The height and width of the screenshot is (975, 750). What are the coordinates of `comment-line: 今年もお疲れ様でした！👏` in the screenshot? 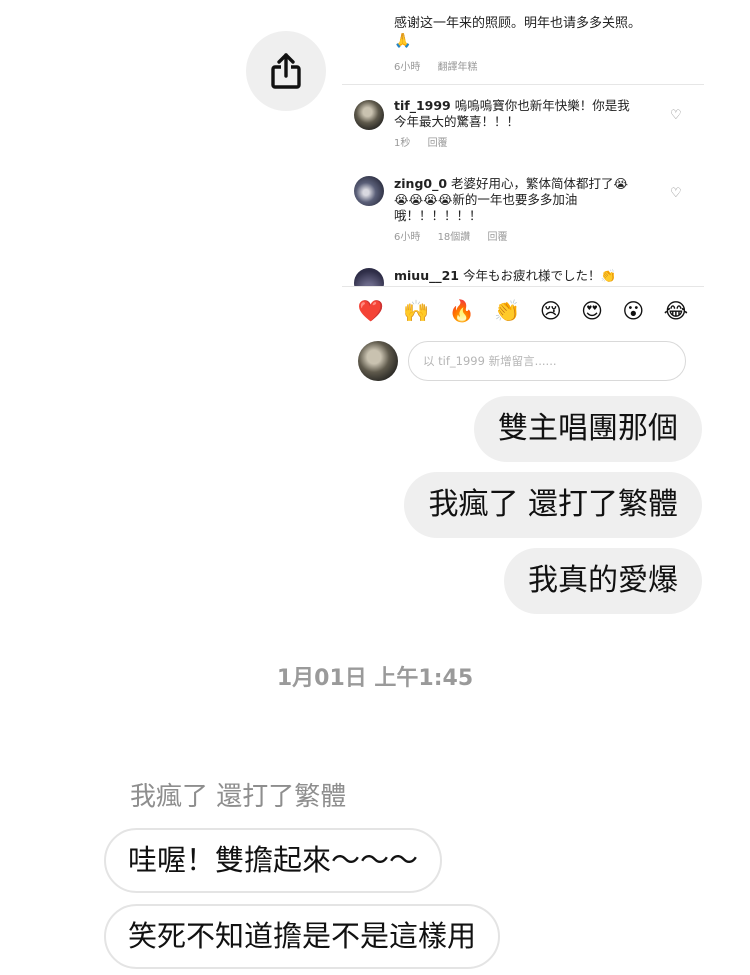 It's located at (540, 275).